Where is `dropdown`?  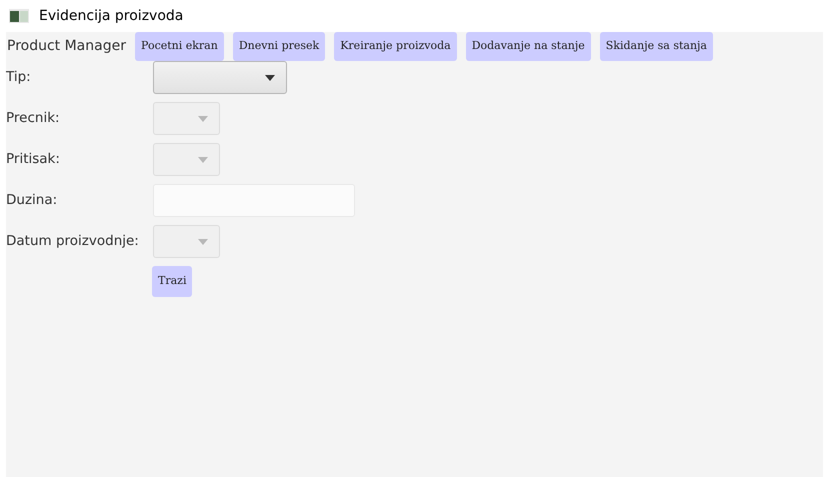 dropdown is located at coordinates (220, 77).